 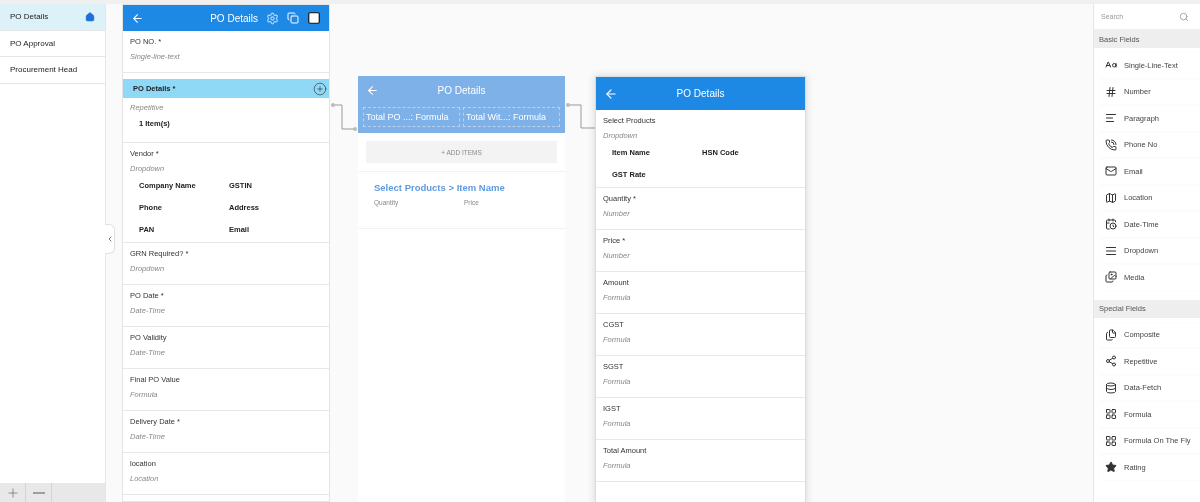 I want to click on envelope-icon, so click(x=1111, y=171).